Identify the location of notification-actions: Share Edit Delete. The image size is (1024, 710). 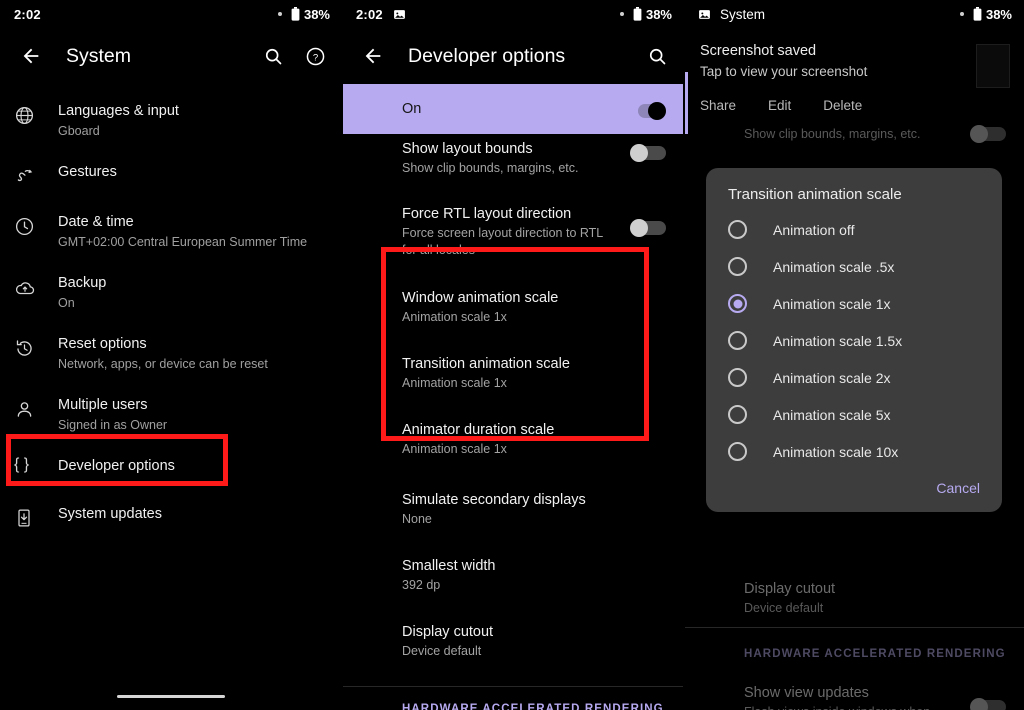
(854, 105).